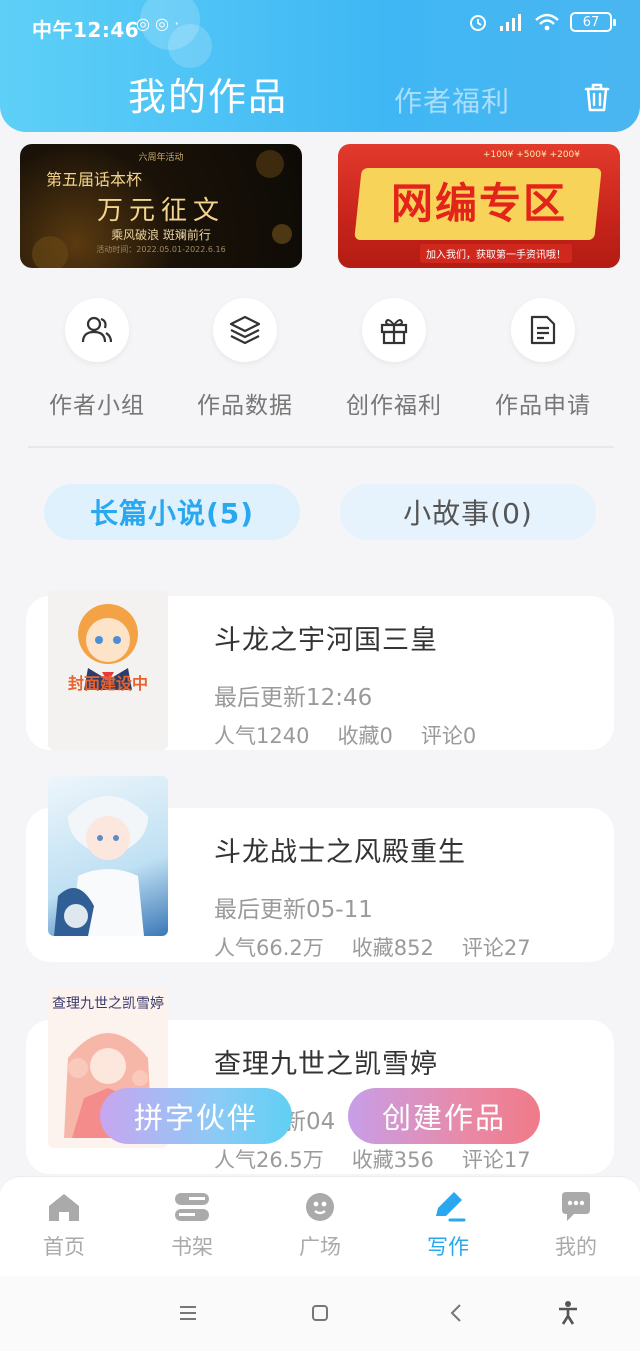 This screenshot has width=640, height=1351. Describe the element at coordinates (444, 1116) in the screenshot. I see `create-work-button: 创建作品` at that location.